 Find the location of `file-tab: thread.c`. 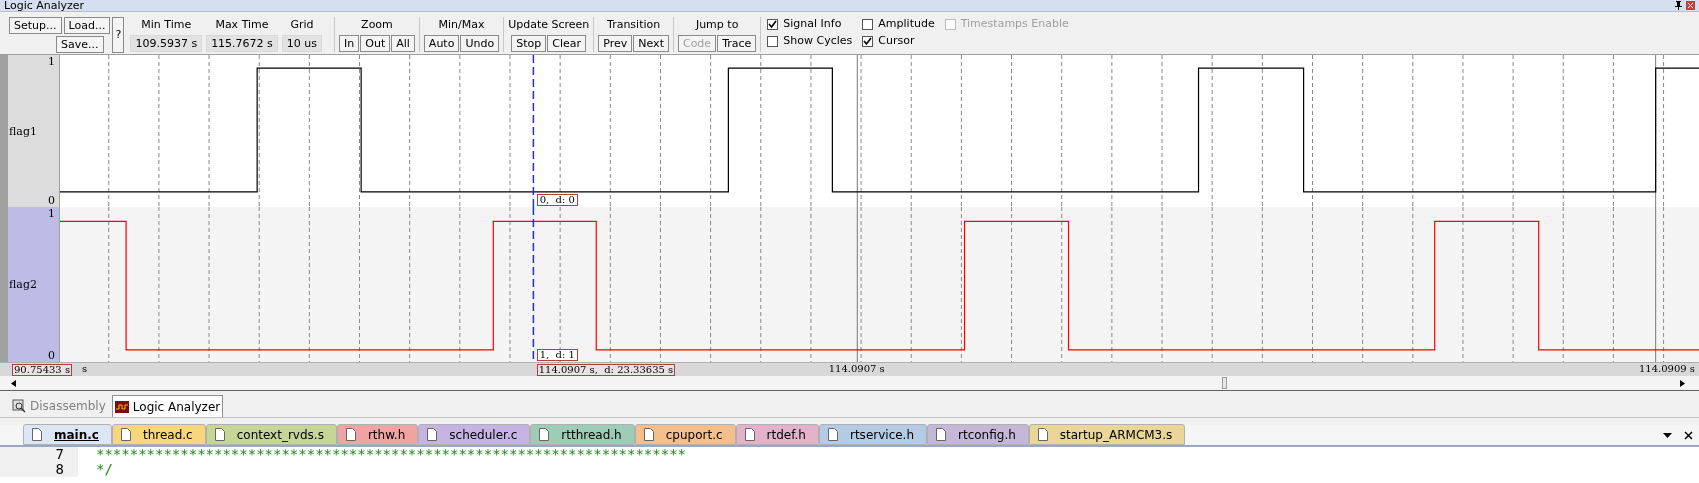

file-tab: thread.c is located at coordinates (158, 434).